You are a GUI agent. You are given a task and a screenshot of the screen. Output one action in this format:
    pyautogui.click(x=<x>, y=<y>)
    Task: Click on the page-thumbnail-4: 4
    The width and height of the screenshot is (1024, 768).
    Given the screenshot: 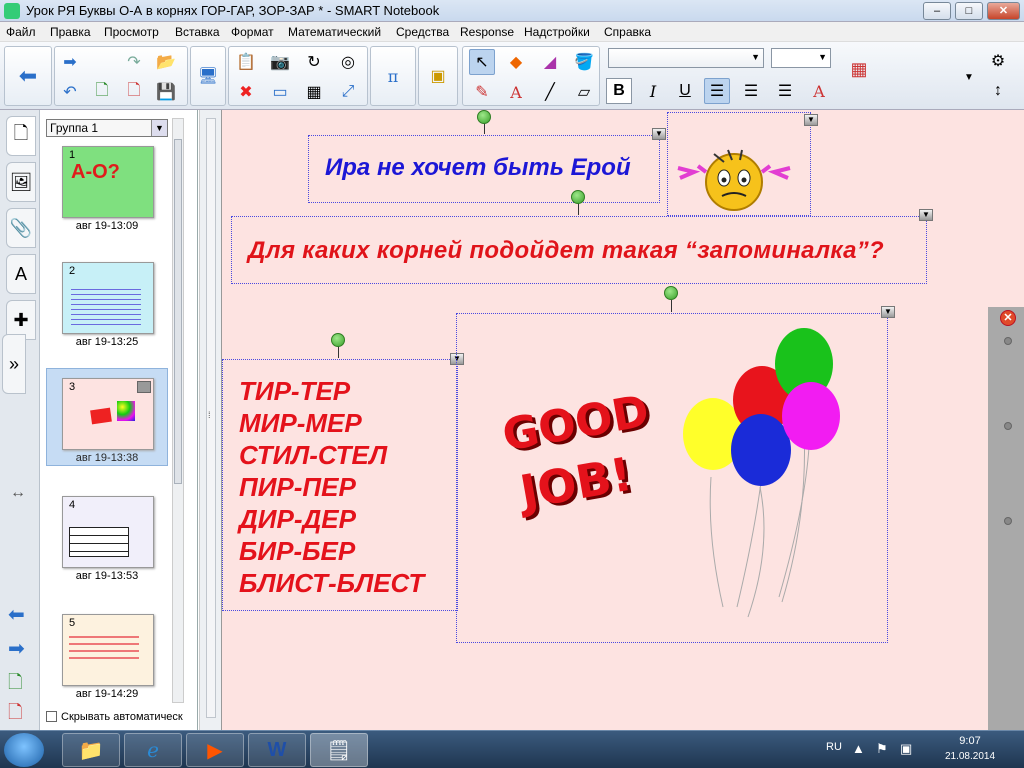 What is the action you would take?
    pyautogui.click(x=108, y=532)
    